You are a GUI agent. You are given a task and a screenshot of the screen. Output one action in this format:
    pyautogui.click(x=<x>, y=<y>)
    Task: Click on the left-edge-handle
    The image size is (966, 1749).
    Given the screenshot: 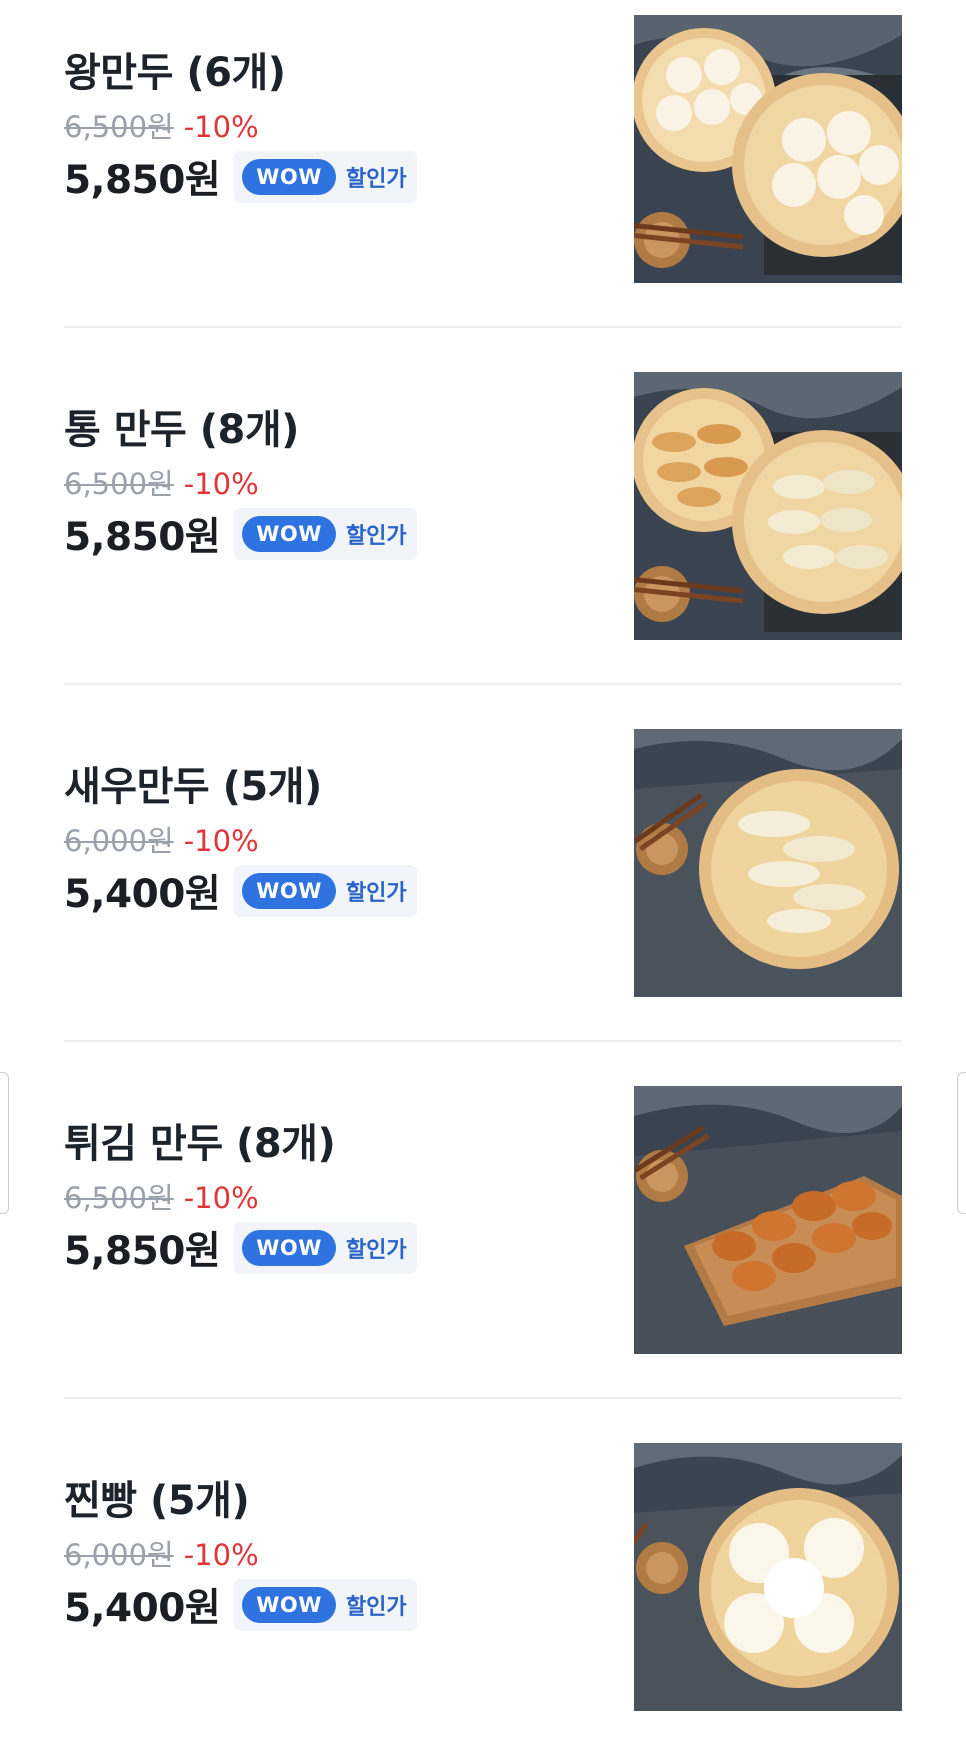 What is the action you would take?
    pyautogui.click(x=4, y=1143)
    